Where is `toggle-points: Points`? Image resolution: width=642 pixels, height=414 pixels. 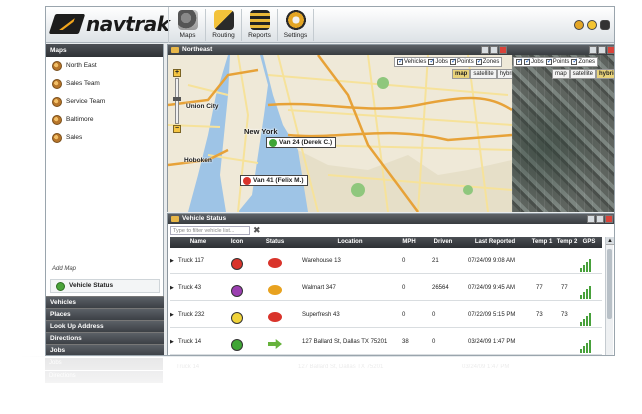 toggle-points: Points is located at coordinates (462, 61).